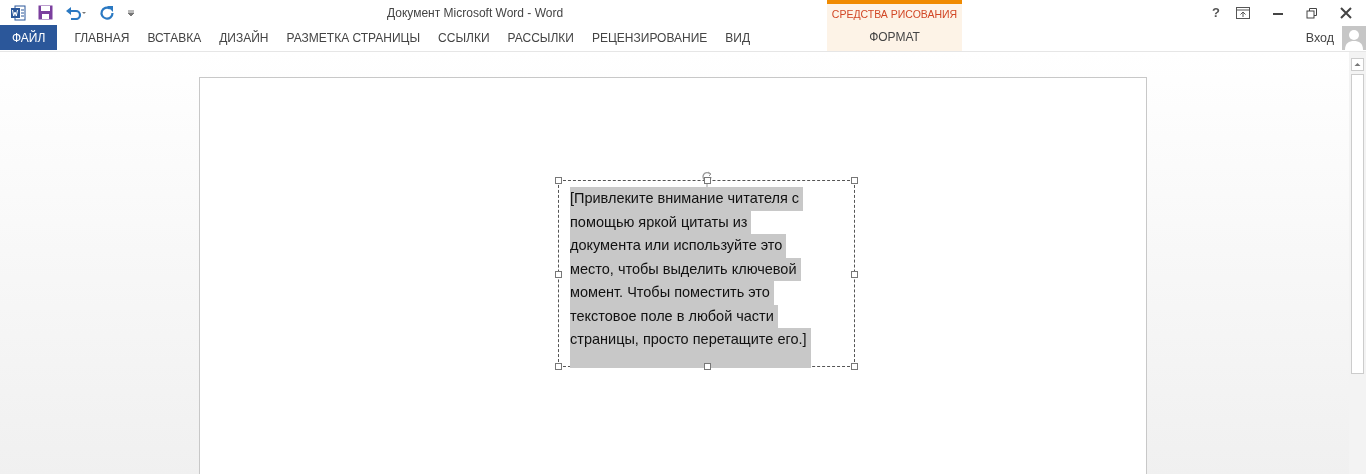  I want to click on redo-icon, so click(107, 12).